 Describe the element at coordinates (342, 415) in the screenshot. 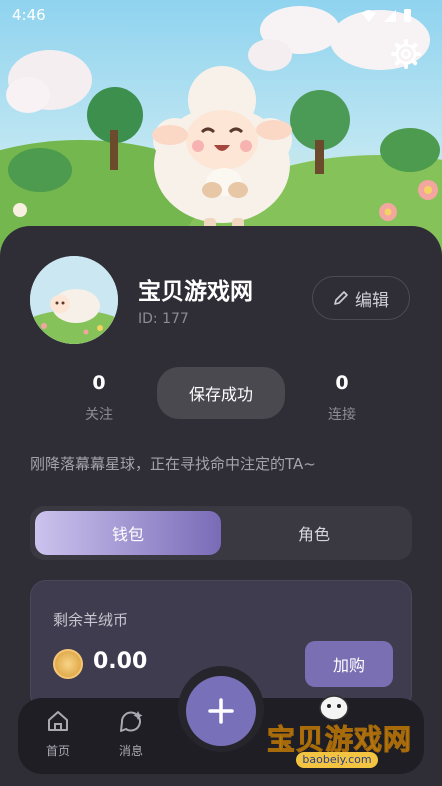

I see `stat-connections-label: 连接` at that location.